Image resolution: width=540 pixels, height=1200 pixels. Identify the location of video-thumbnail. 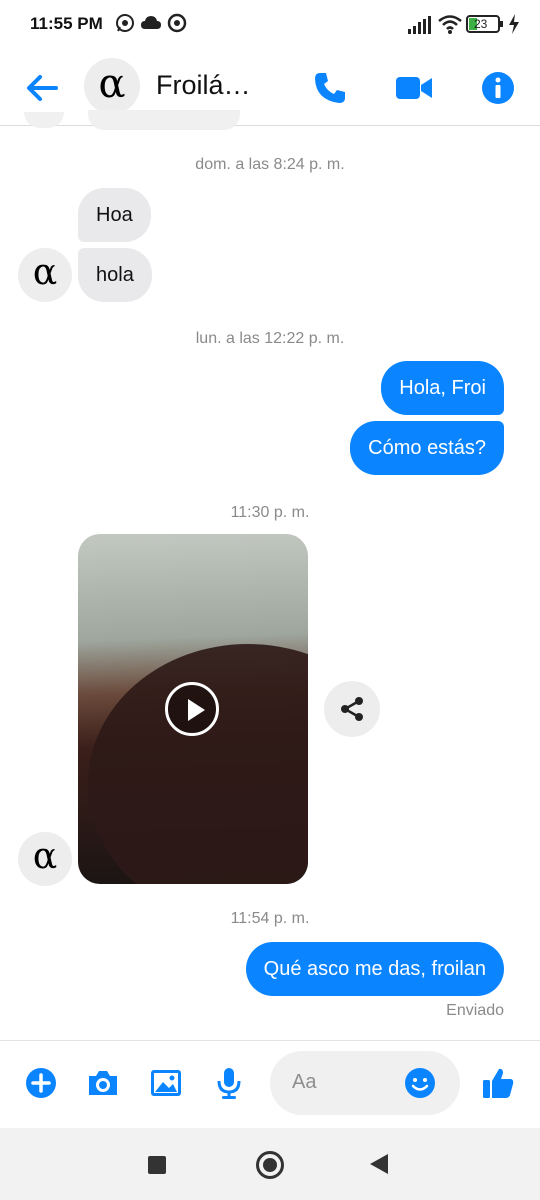
(198, 764).